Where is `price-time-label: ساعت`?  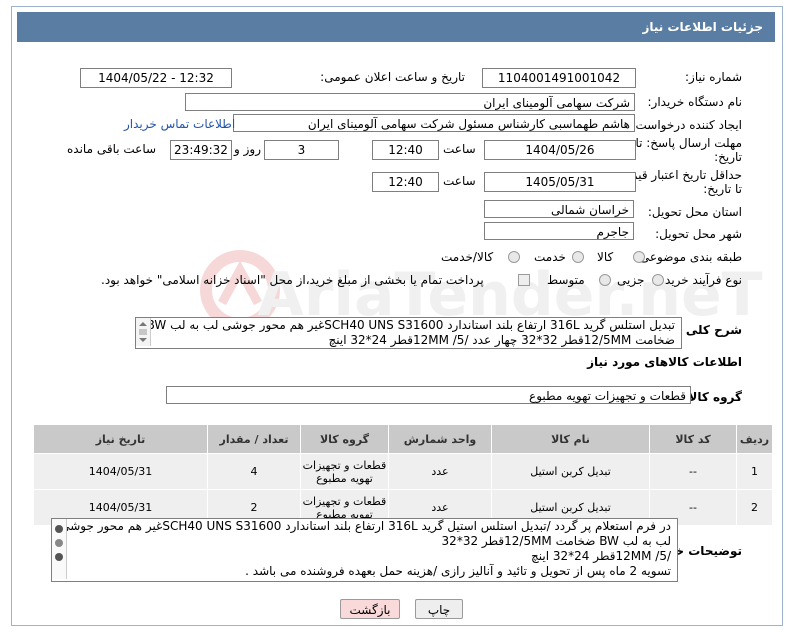
price-time-label: ساعت is located at coordinates (459, 181).